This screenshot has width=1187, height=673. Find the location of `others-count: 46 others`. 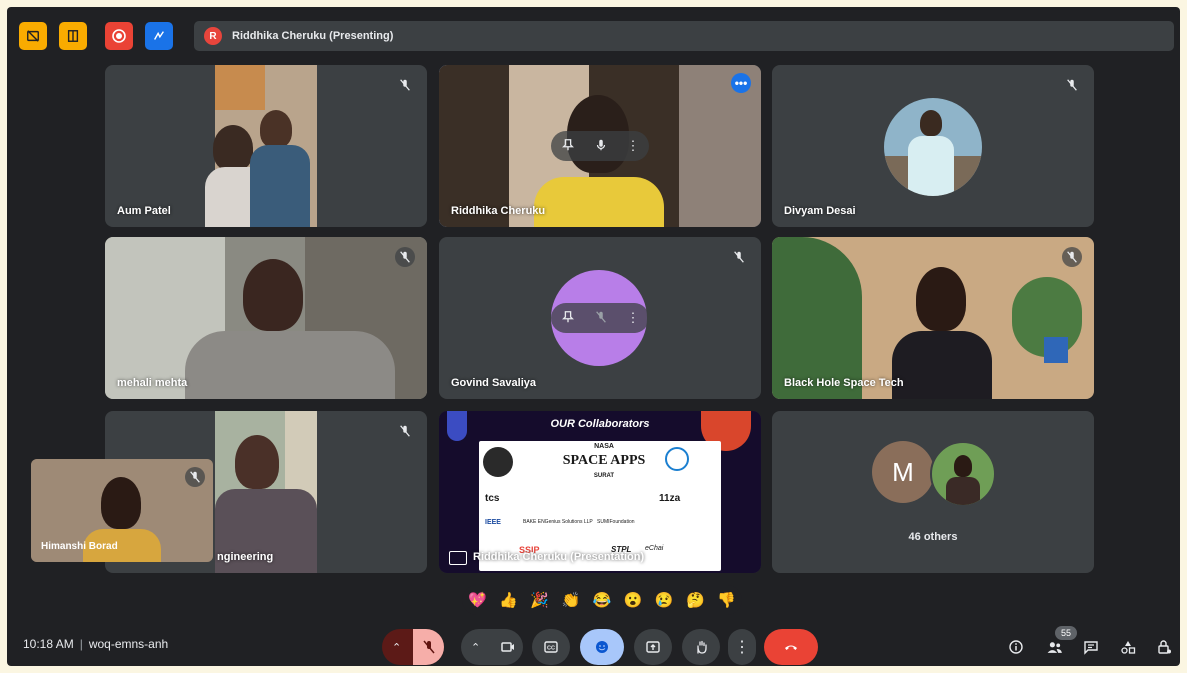

others-count: 46 others is located at coordinates (933, 537).